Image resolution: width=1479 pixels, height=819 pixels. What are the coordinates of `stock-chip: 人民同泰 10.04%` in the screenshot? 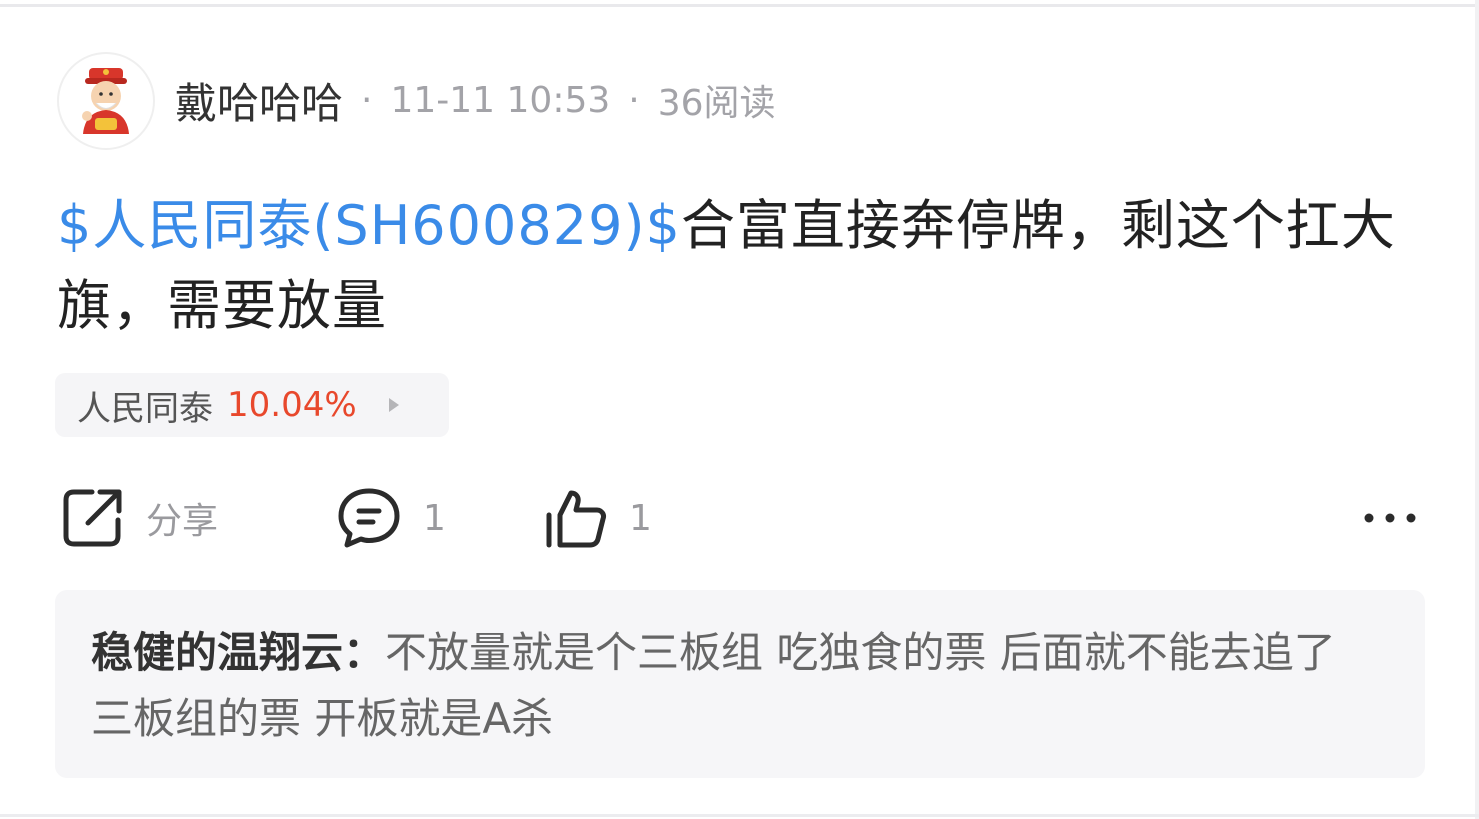 It's located at (252, 405).